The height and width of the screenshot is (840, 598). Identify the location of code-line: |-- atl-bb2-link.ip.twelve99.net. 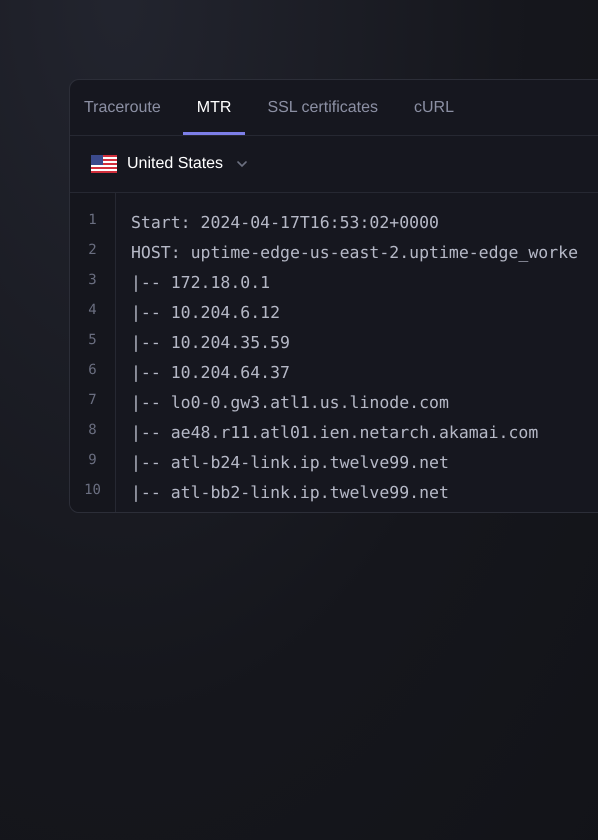
(290, 492).